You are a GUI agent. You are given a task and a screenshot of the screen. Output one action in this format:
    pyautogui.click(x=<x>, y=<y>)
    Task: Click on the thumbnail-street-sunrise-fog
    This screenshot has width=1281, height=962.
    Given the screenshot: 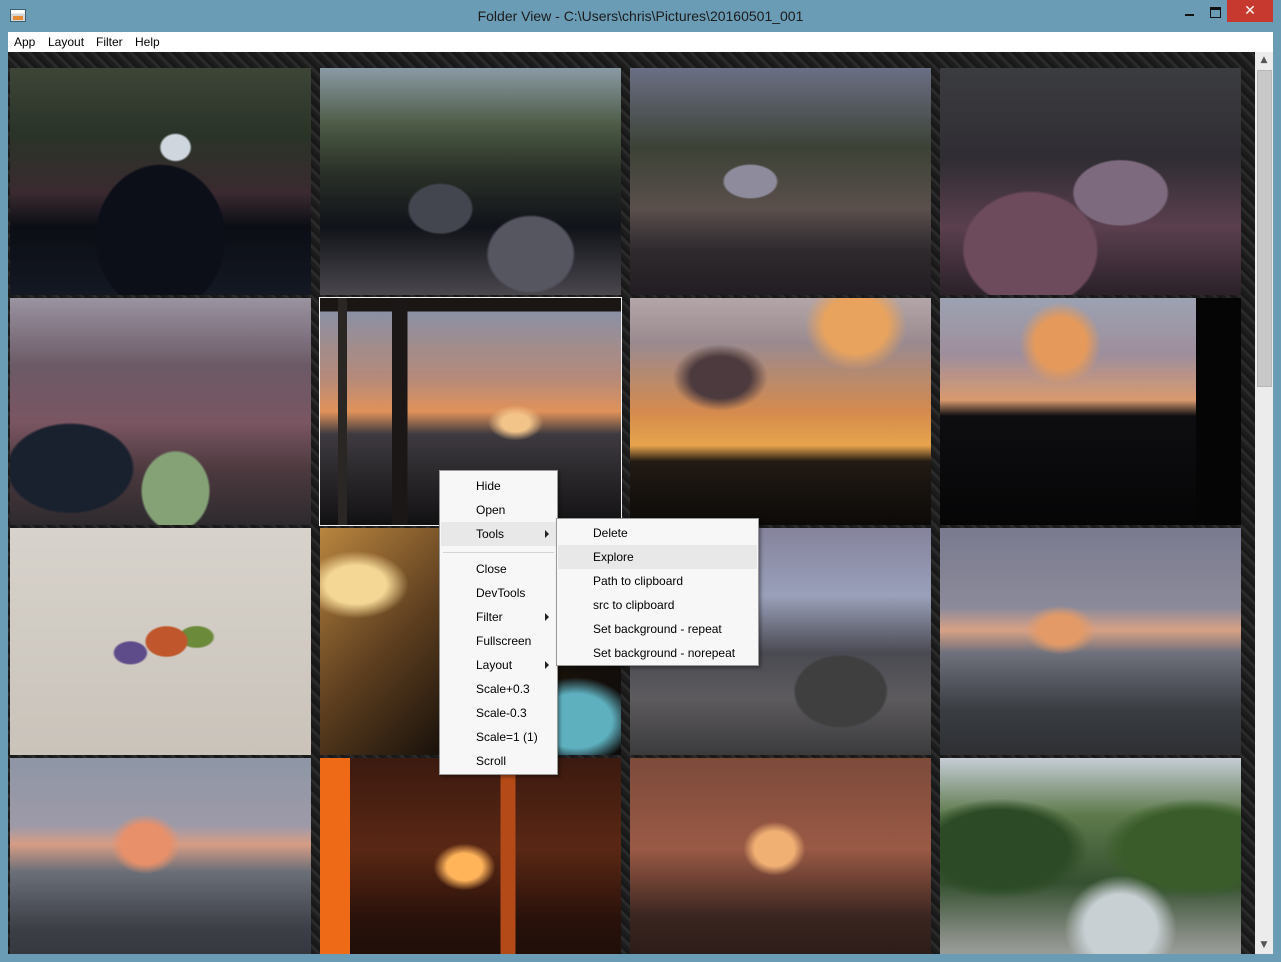 What is the action you would take?
    pyautogui.click(x=160, y=856)
    